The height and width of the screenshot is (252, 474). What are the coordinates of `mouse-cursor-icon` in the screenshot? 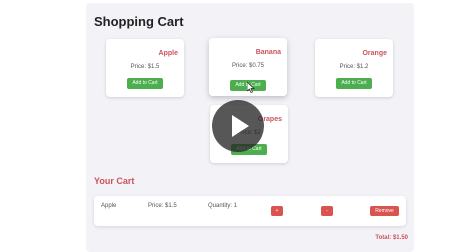 It's located at (251, 87).